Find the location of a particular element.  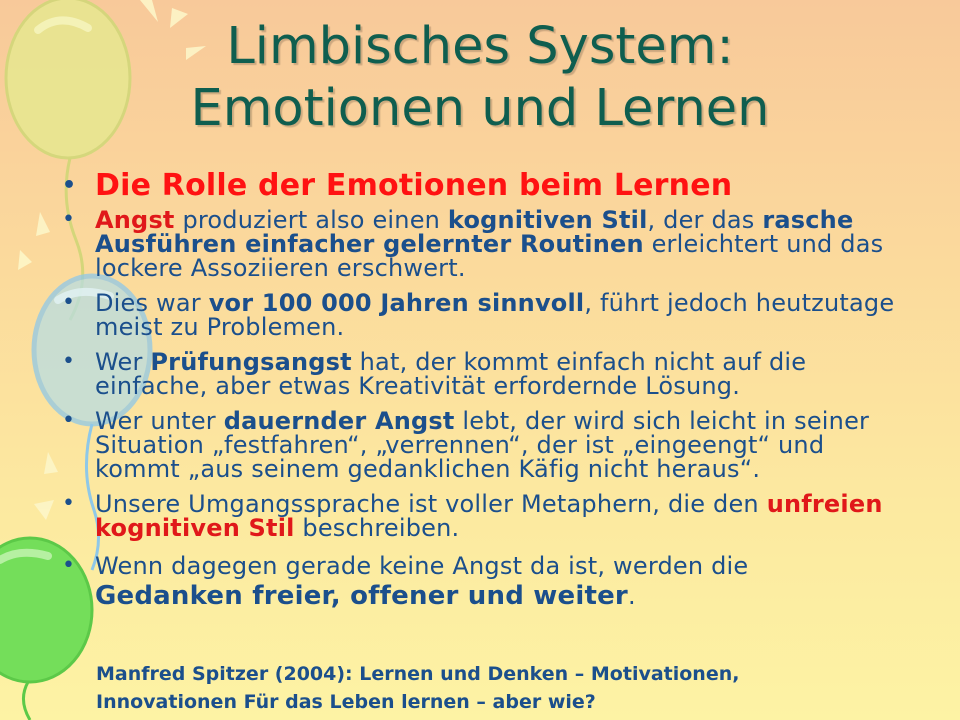

title-line-1: Limbisches System: is located at coordinates (480, 46).